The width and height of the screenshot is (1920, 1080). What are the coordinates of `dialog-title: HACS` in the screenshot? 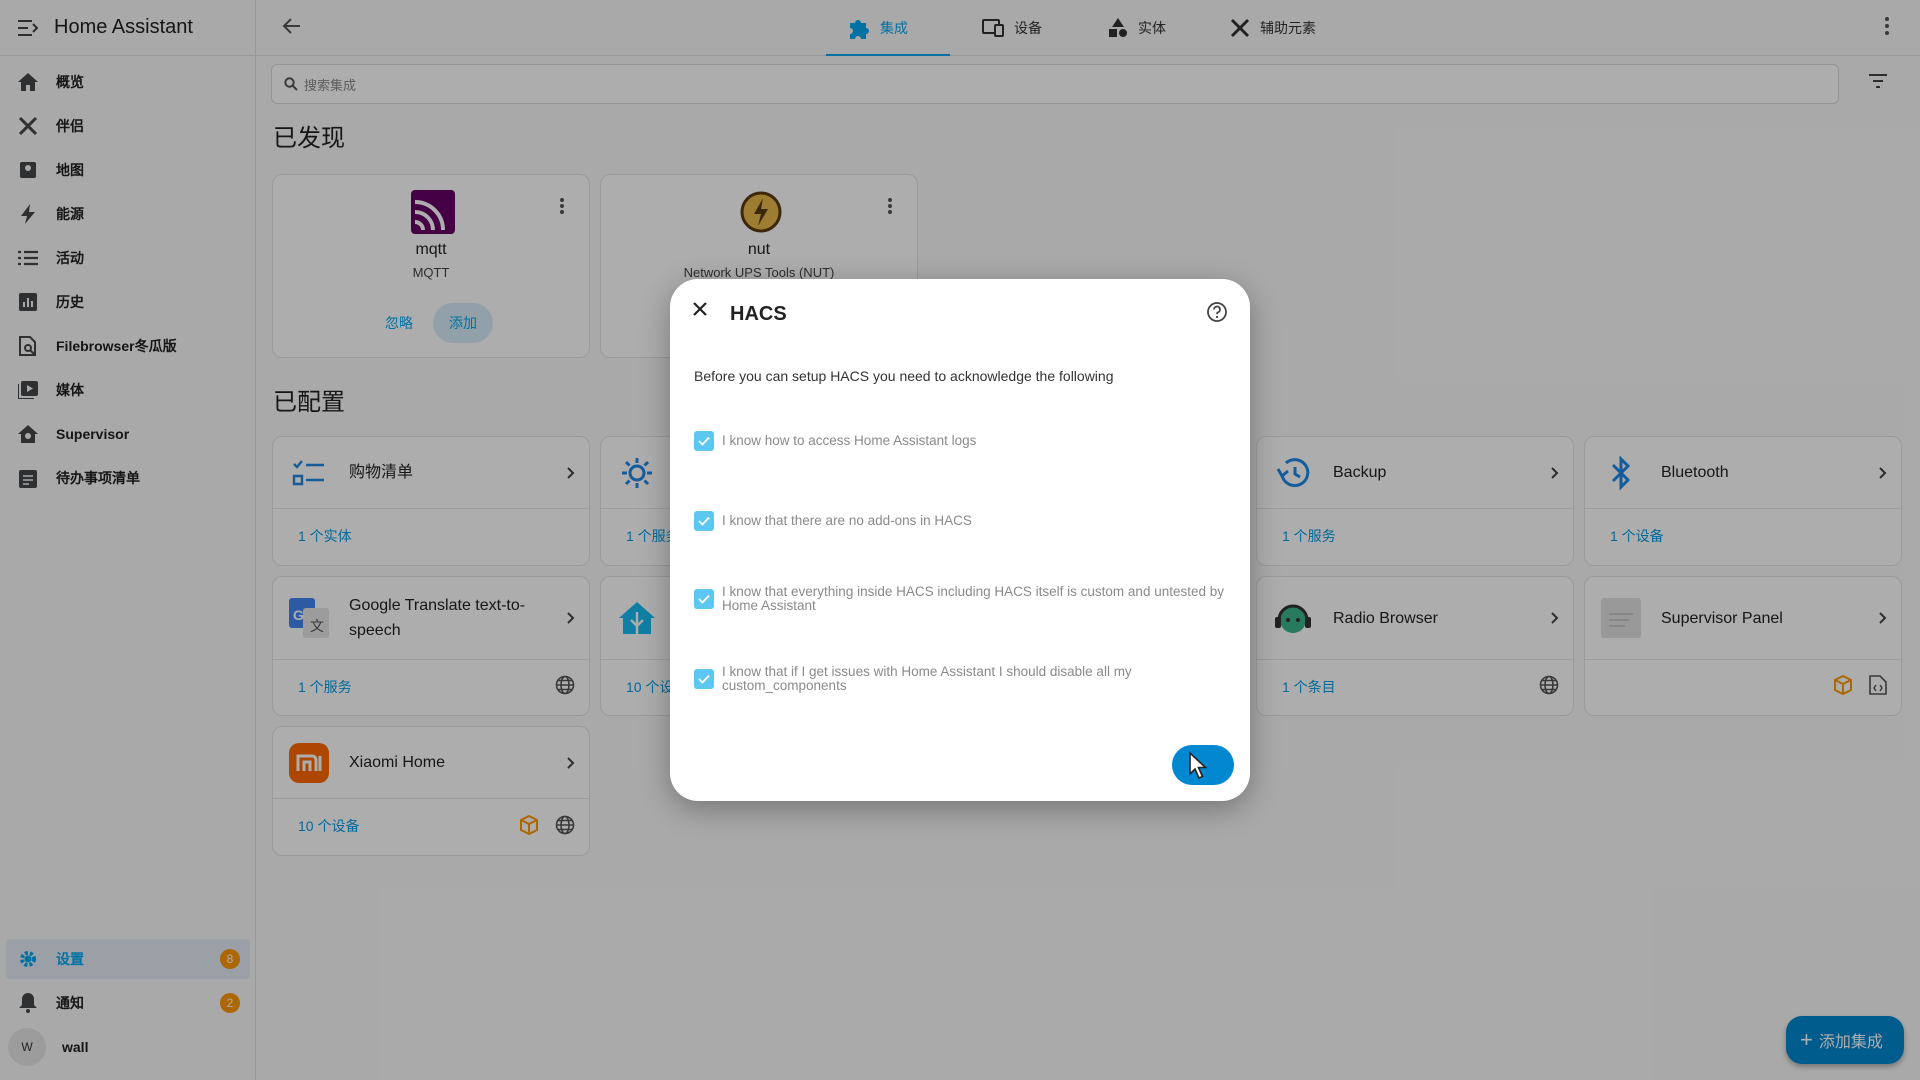 It's located at (758, 314).